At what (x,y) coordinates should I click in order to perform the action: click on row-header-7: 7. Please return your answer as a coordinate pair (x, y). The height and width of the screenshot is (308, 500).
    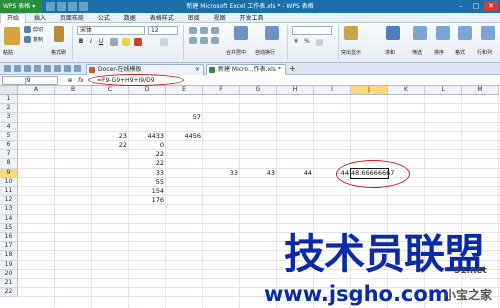
    Looking at the image, I should click on (9, 155).